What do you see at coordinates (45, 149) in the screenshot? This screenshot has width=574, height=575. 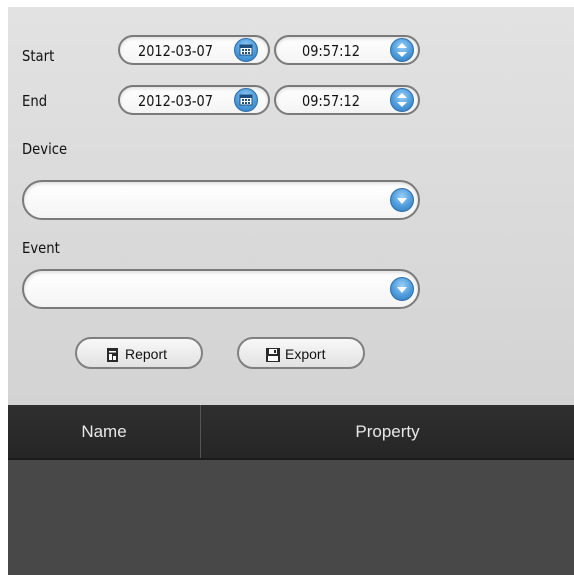 I see `device-label: Device` at bounding box center [45, 149].